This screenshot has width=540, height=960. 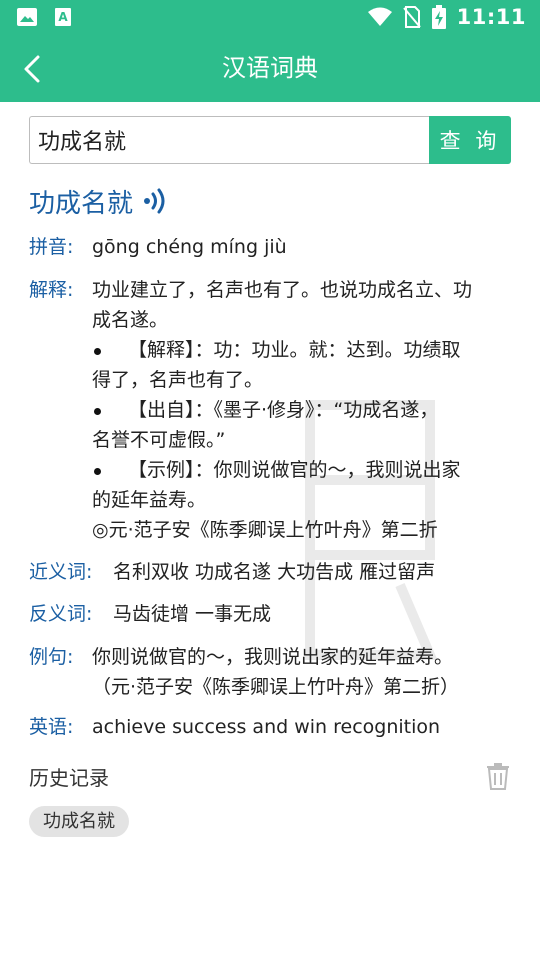 I want to click on status-bar: A 11:11, so click(x=270, y=18).